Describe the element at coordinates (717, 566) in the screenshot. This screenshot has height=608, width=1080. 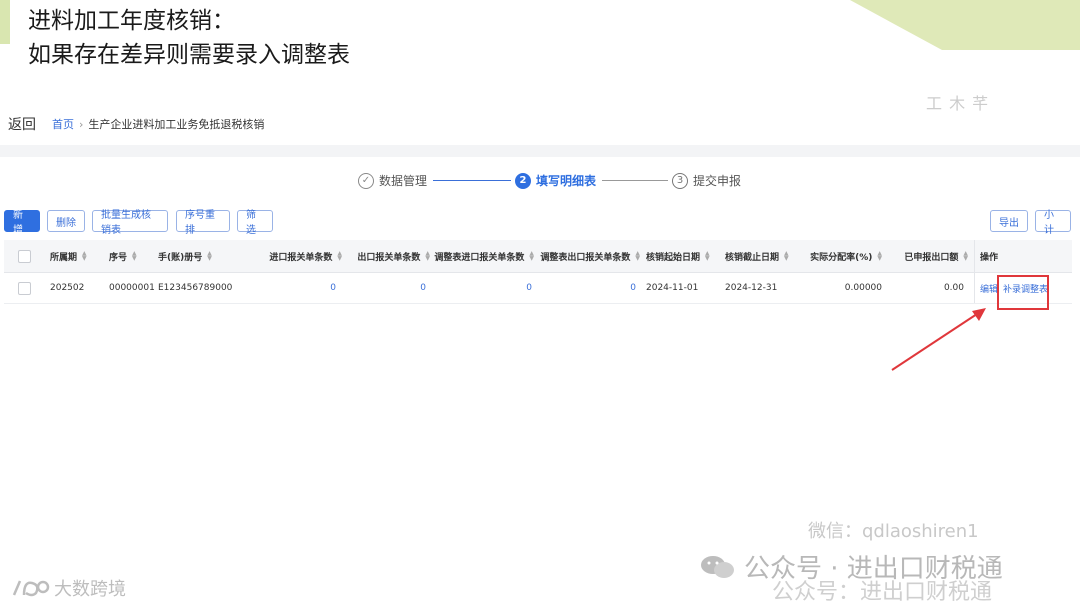
I see `wechat-icon` at that location.